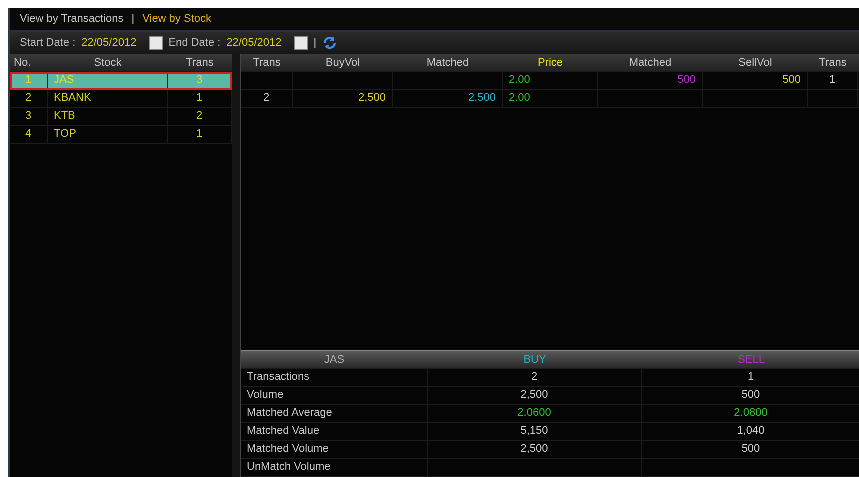 The image size is (859, 477). Describe the element at coordinates (334, 395) in the screenshot. I see `row-label: Volume` at that location.